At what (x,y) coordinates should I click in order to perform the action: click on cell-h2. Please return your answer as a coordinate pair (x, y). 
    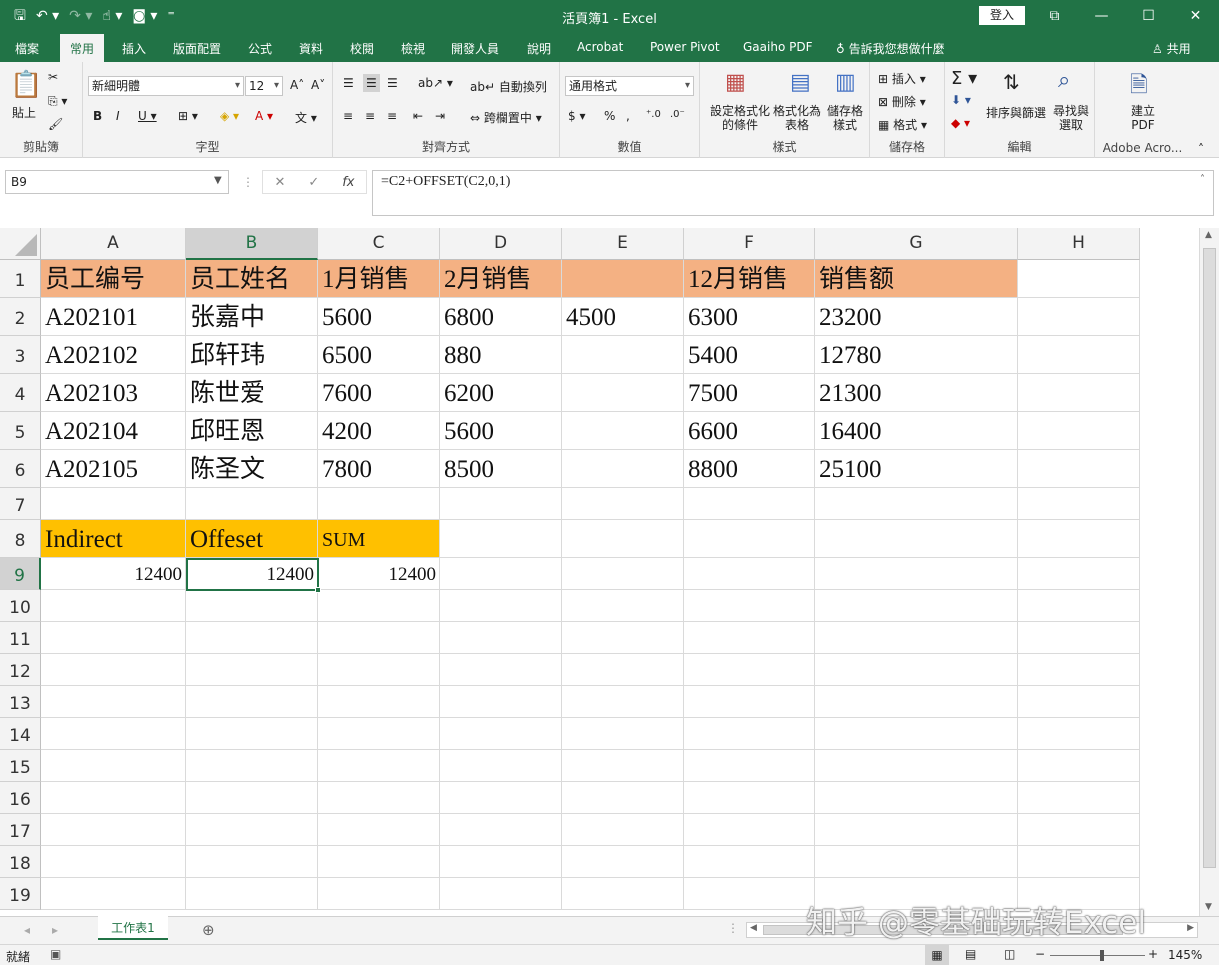
    Looking at the image, I should click on (1079, 317).